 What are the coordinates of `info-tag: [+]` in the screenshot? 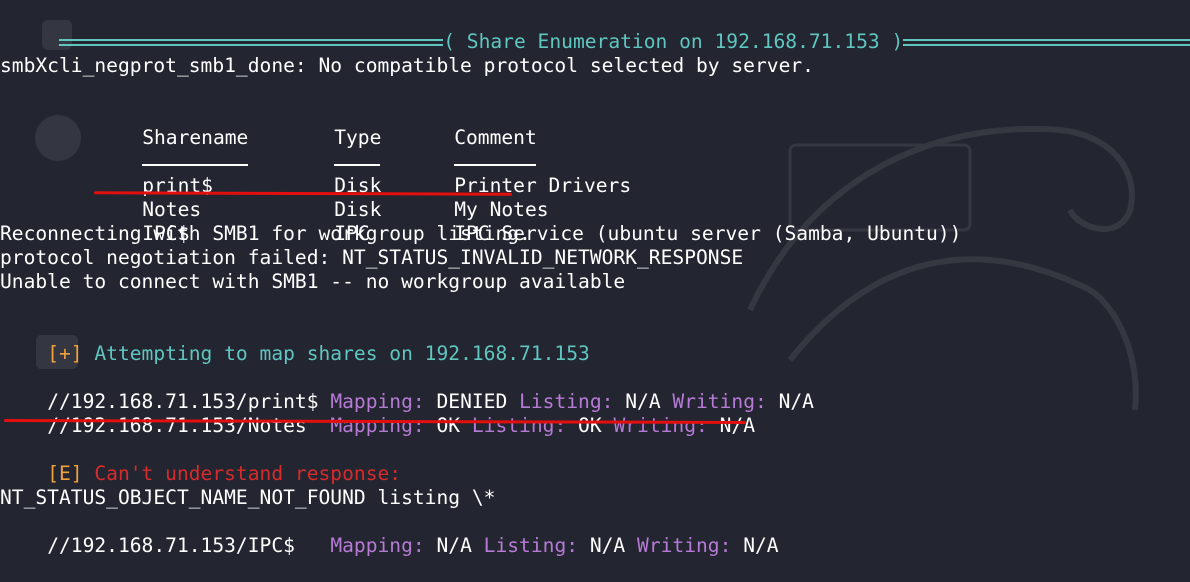 It's located at (65, 353).